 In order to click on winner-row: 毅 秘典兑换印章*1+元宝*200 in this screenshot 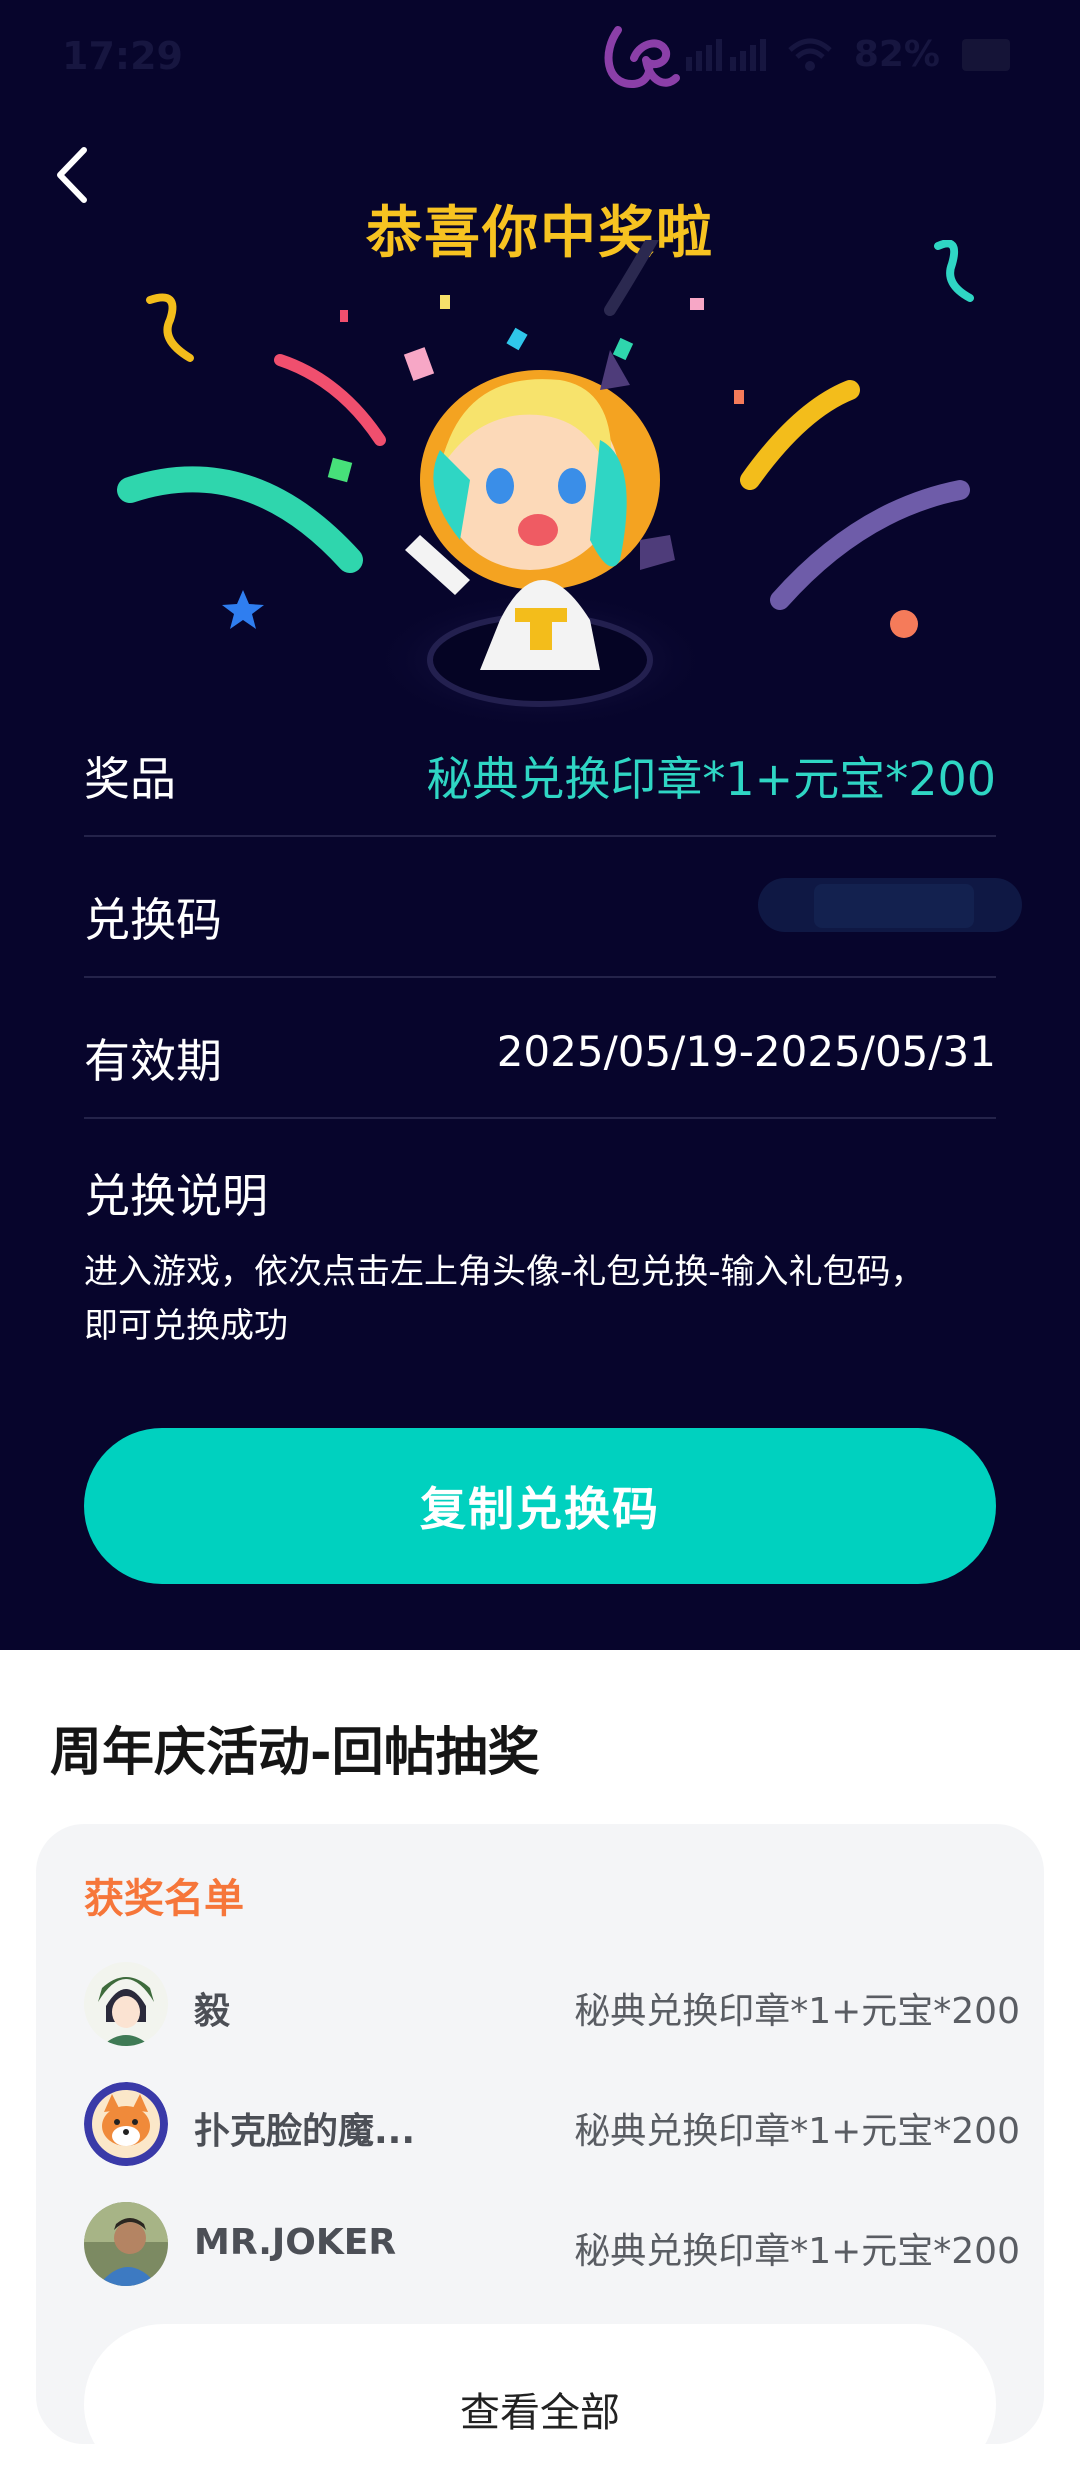, I will do `click(552, 2004)`.